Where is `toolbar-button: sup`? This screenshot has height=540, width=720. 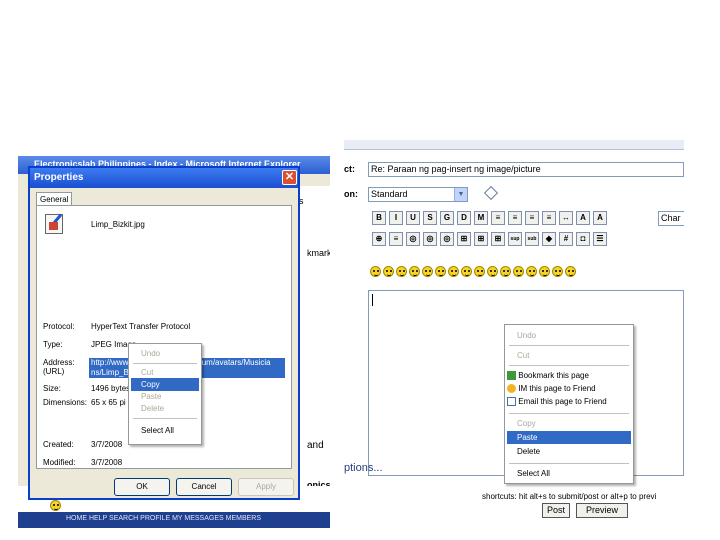 toolbar-button: sup is located at coordinates (515, 239).